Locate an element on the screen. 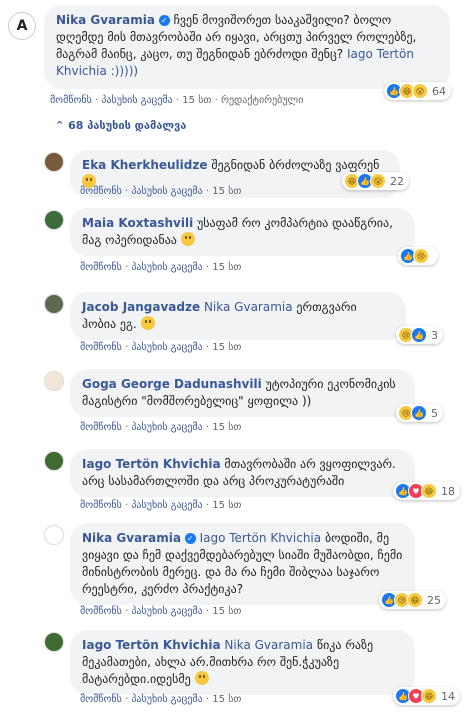 This screenshot has height=713, width=465. reaction-count: 3 is located at coordinates (434, 335).